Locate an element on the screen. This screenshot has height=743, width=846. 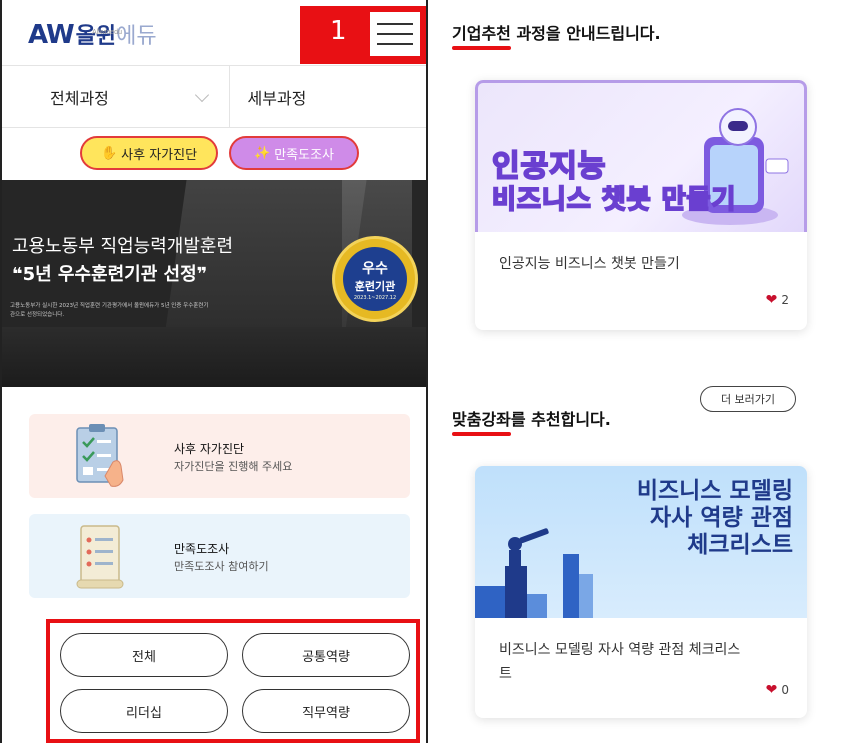
like-count-value: 2 is located at coordinates (785, 300).